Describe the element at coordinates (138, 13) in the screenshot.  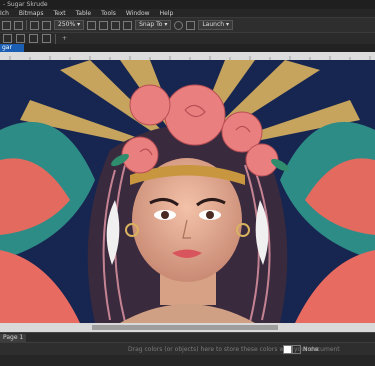
I see `menu-item-window: Window` at that location.